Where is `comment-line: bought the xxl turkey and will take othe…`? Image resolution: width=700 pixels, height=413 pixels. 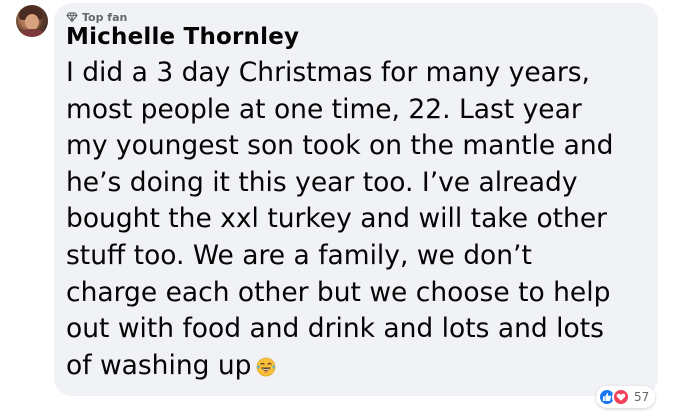 comment-line: bought the xxl turkey and will take othe… is located at coordinates (337, 219).